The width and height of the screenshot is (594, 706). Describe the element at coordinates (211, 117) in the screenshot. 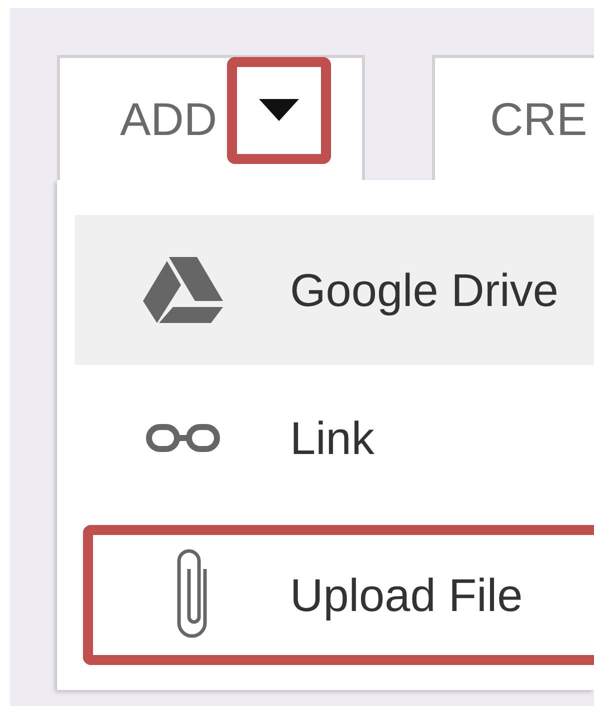

I see `add-button: ADD` at that location.